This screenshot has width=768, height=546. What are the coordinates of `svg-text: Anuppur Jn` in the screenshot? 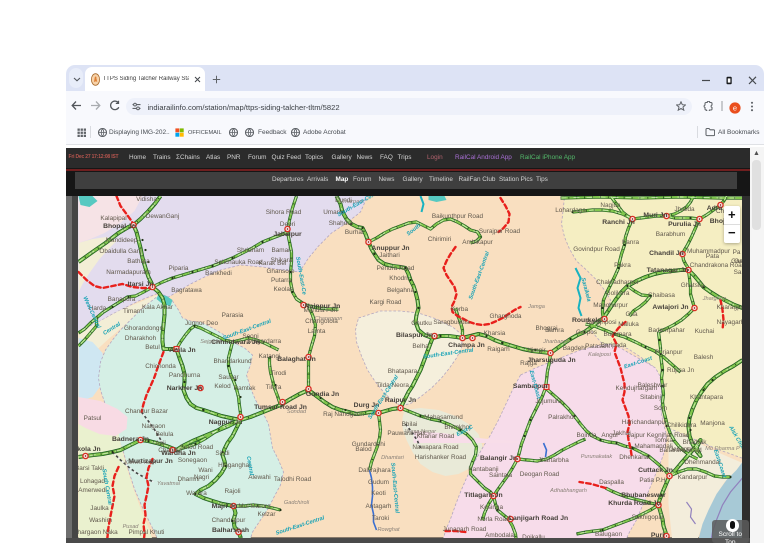 It's located at (390, 248).